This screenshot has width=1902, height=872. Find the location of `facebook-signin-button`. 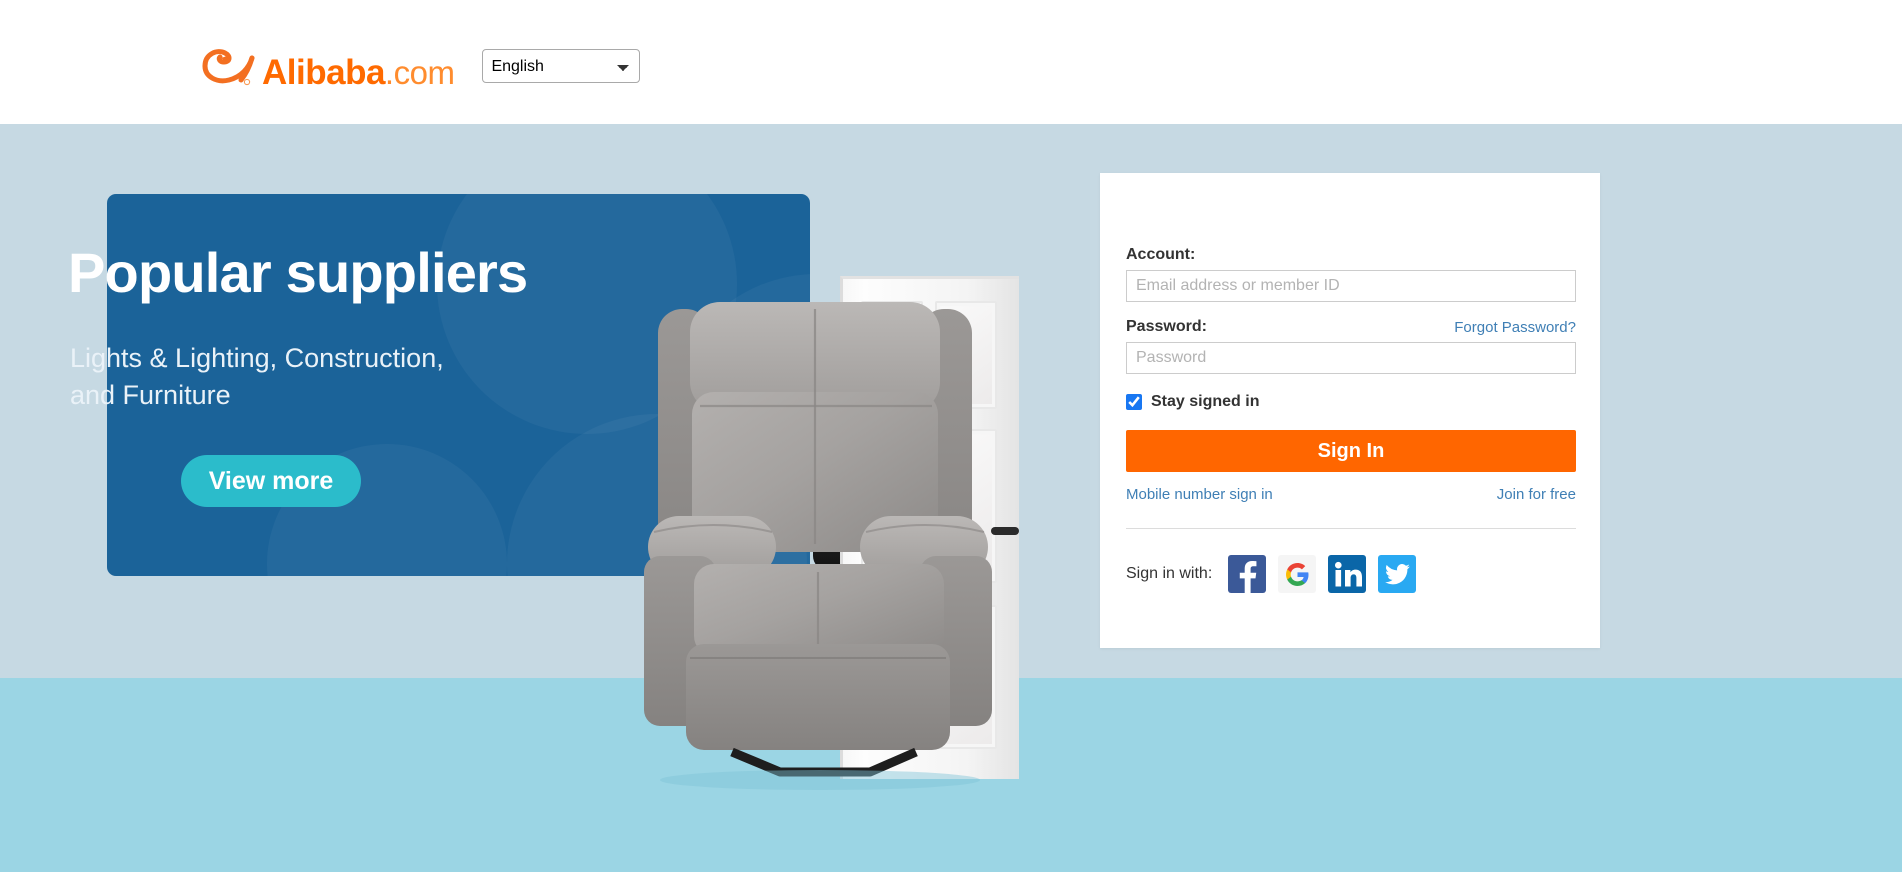

facebook-signin-button is located at coordinates (1247, 574).